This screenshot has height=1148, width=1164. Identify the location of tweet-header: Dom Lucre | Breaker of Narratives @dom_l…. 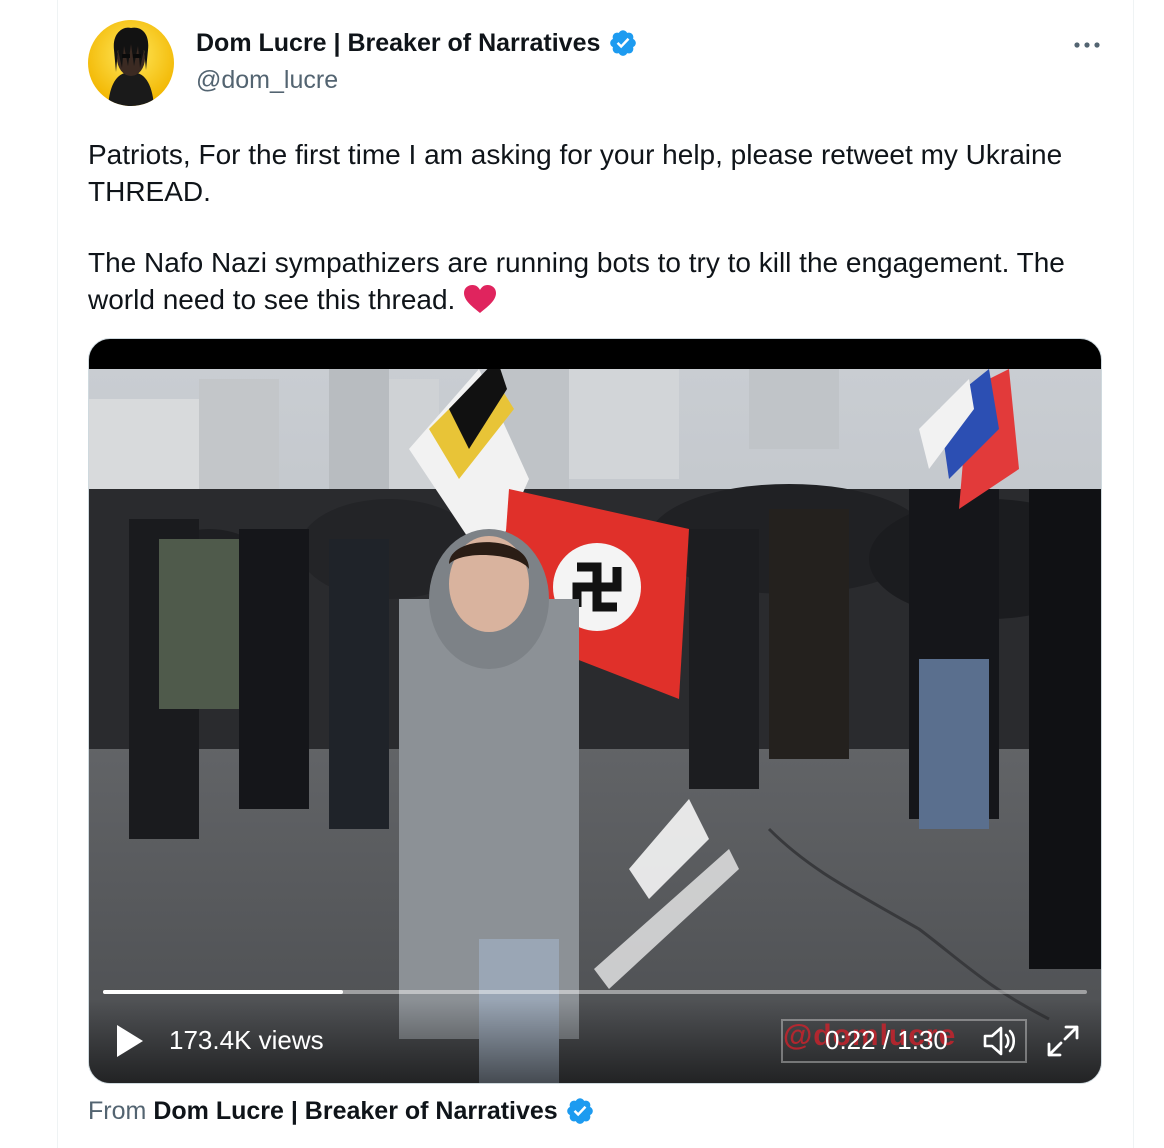
(596, 64).